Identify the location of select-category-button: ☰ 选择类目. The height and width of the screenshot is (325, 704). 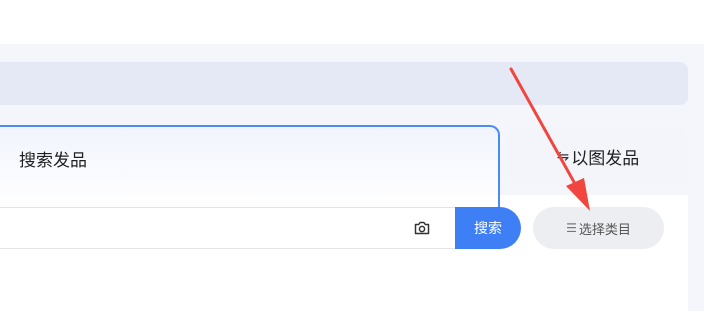
(598, 228).